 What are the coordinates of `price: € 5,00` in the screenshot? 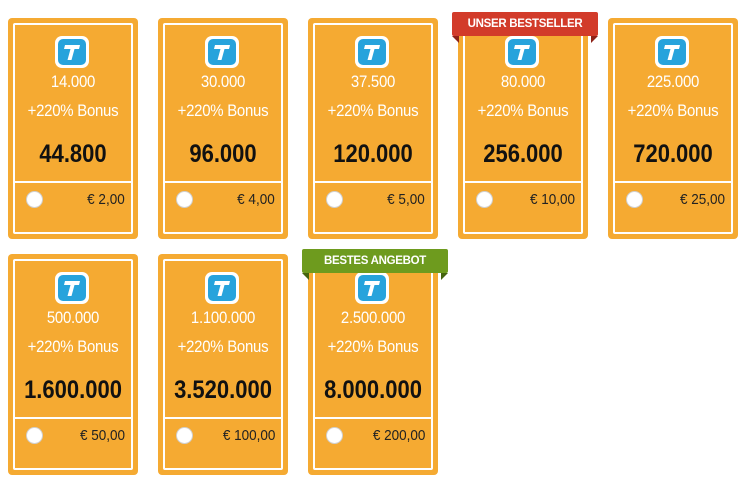 It's located at (406, 199).